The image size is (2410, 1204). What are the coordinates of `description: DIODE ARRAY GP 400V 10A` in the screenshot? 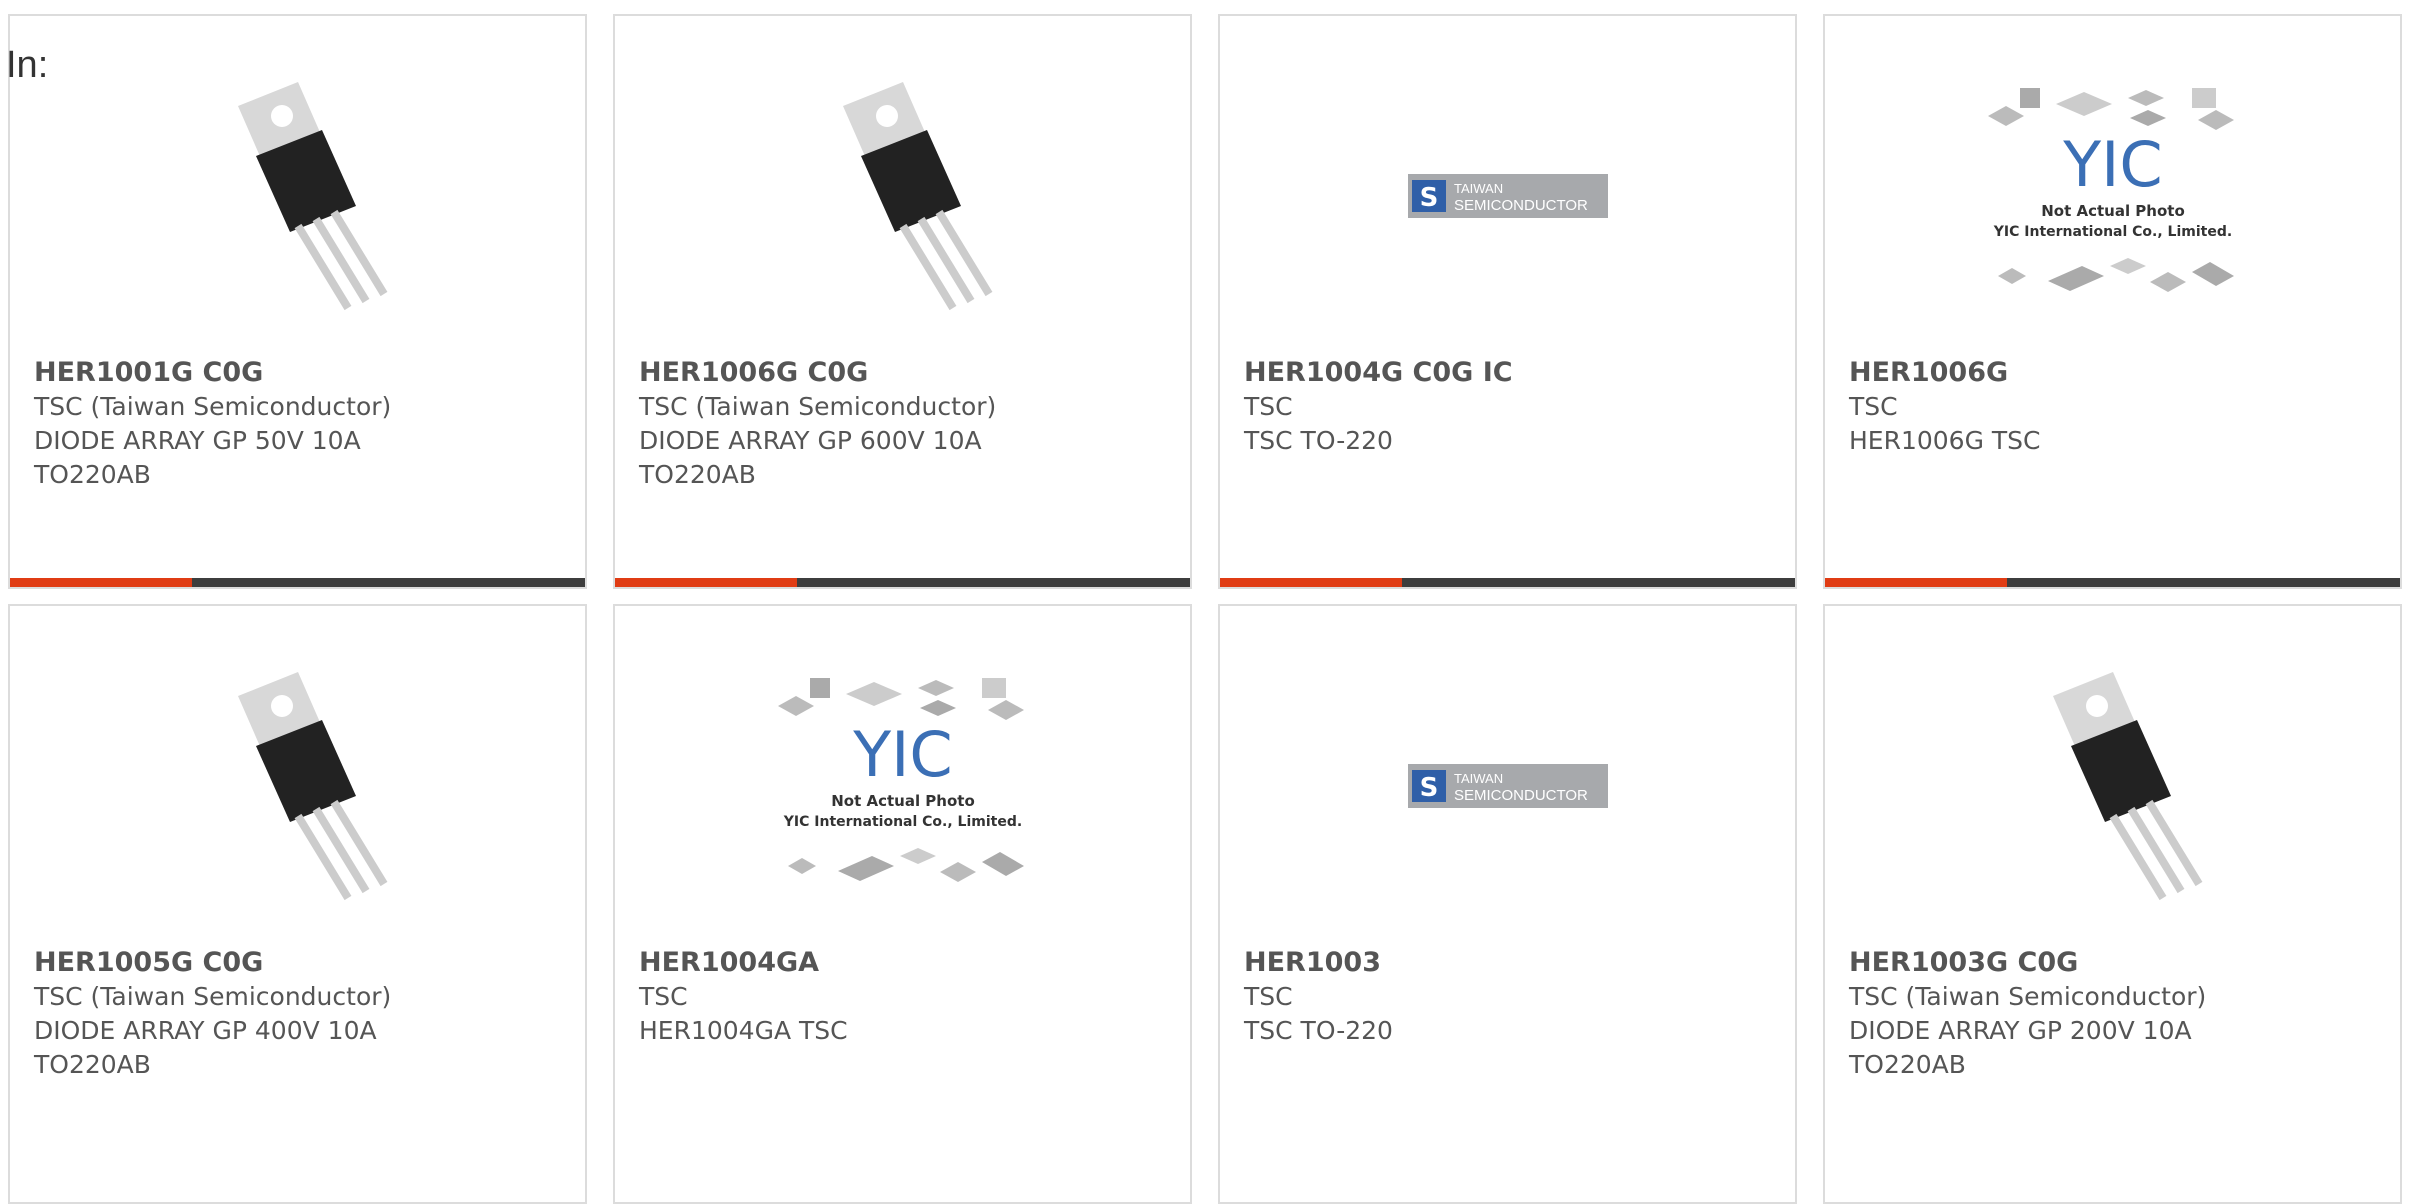 It's located at (205, 1030).